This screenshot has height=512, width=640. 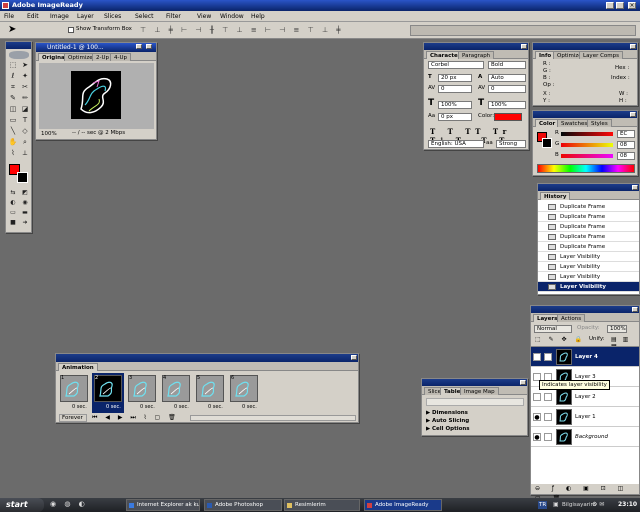 What do you see at coordinates (13, 212) in the screenshot?
I see `screen-mode-1-icon: ▭` at bounding box center [13, 212].